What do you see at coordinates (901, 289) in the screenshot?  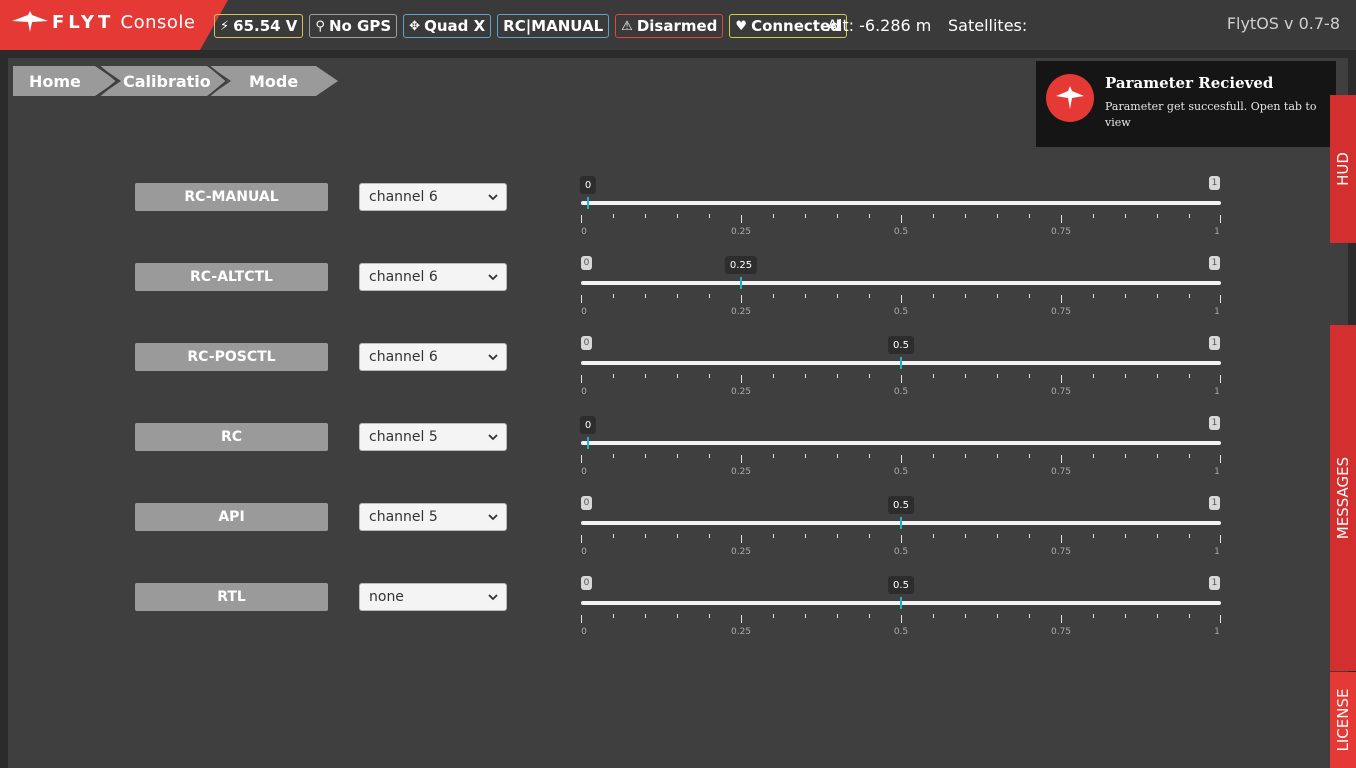 I see `mode-range-slider: 0 1 0.25 0 0.25 0.5 0.75 1` at bounding box center [901, 289].